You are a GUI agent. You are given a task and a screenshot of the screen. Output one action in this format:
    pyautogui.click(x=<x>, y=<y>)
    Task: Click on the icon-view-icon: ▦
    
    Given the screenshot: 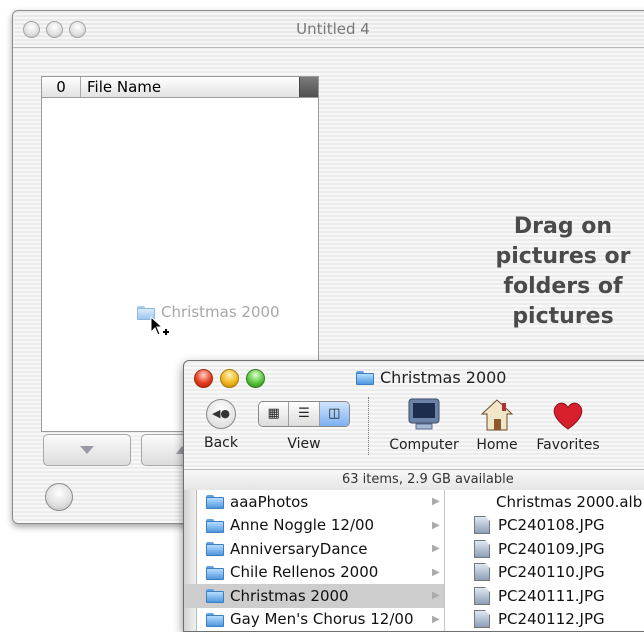 What is the action you would take?
    pyautogui.click(x=274, y=414)
    